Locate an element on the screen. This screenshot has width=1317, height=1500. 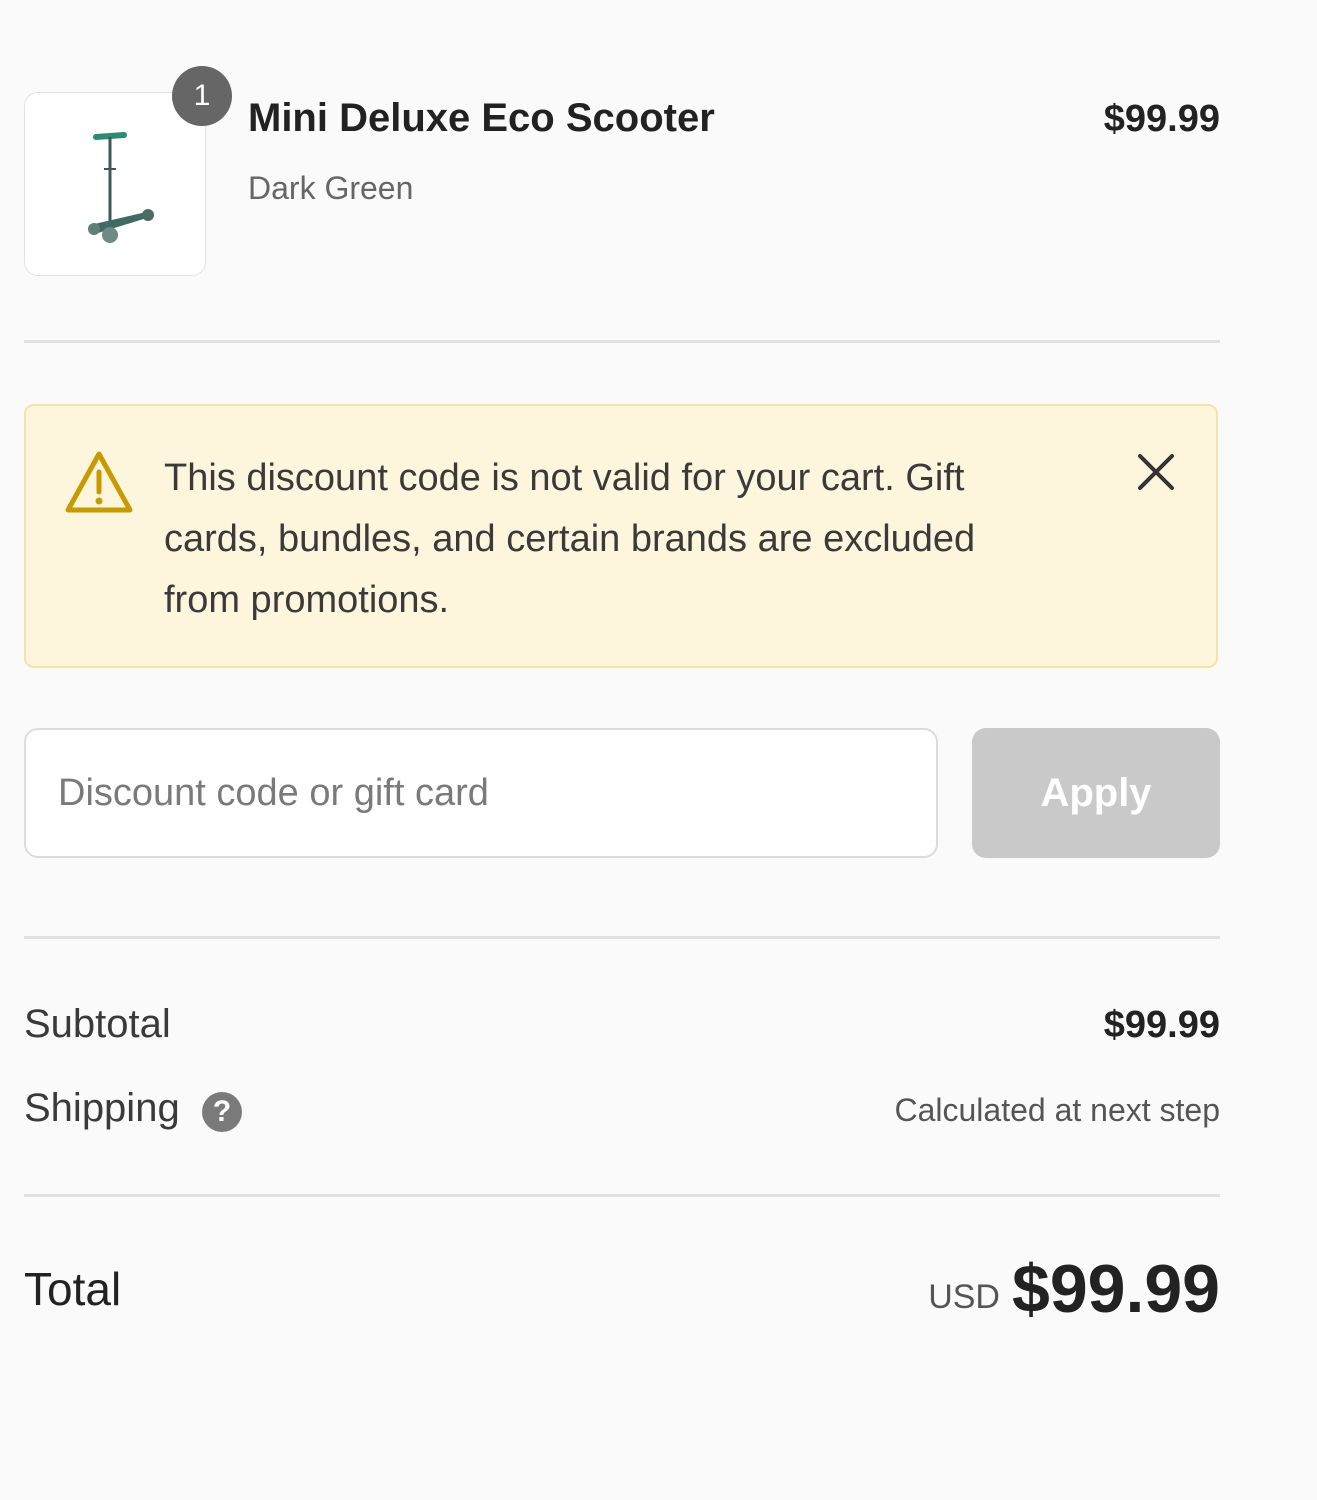
total-amount: $99.99 is located at coordinates (1116, 1289).